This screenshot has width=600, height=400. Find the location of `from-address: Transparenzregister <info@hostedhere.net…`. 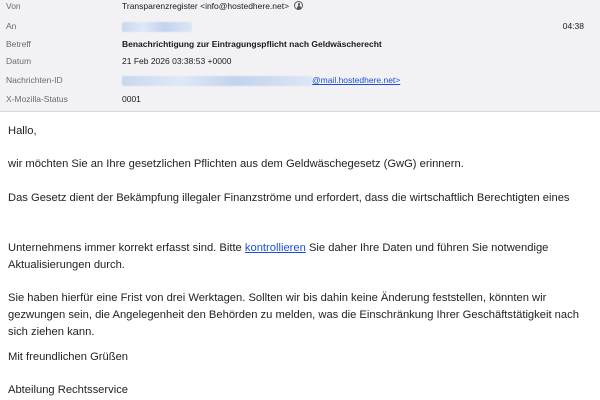

from-address: Transparenzregister <info@hostedhere.net… is located at coordinates (205, 6).